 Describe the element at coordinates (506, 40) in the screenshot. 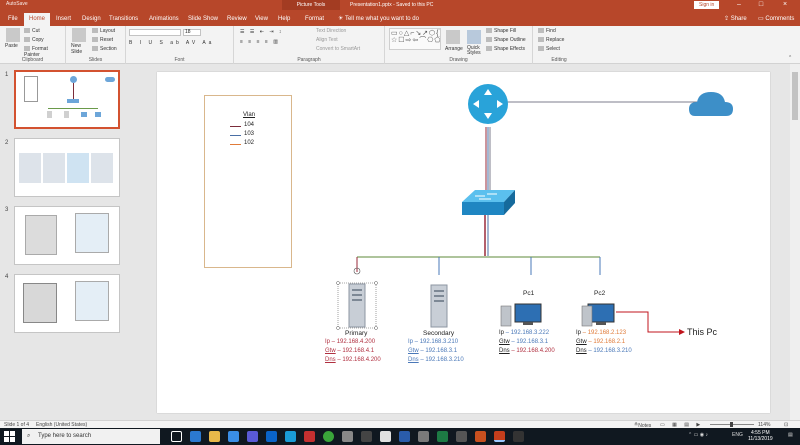

I see `shape-outline-button: Shape Outline` at that location.